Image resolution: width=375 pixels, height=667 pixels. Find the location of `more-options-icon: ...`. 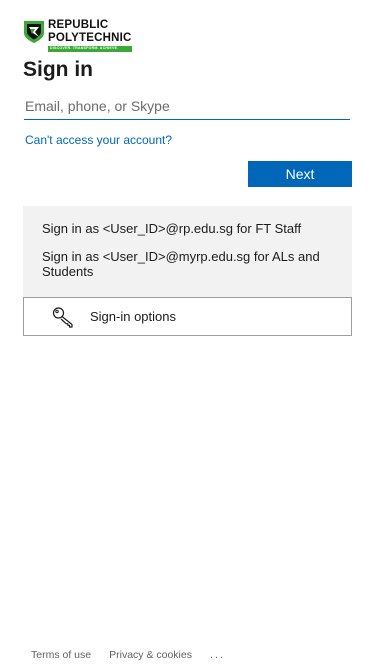

more-options-icon: ... is located at coordinates (217, 655).